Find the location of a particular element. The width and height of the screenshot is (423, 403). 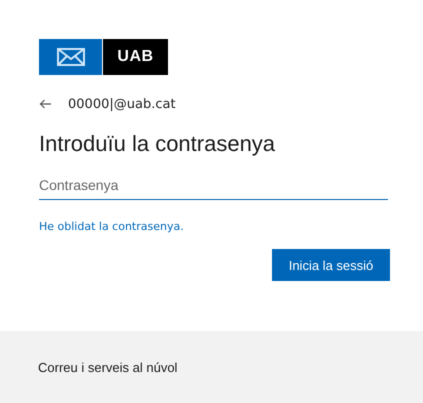

sign-in-button: Inicia la sessió is located at coordinates (331, 265).